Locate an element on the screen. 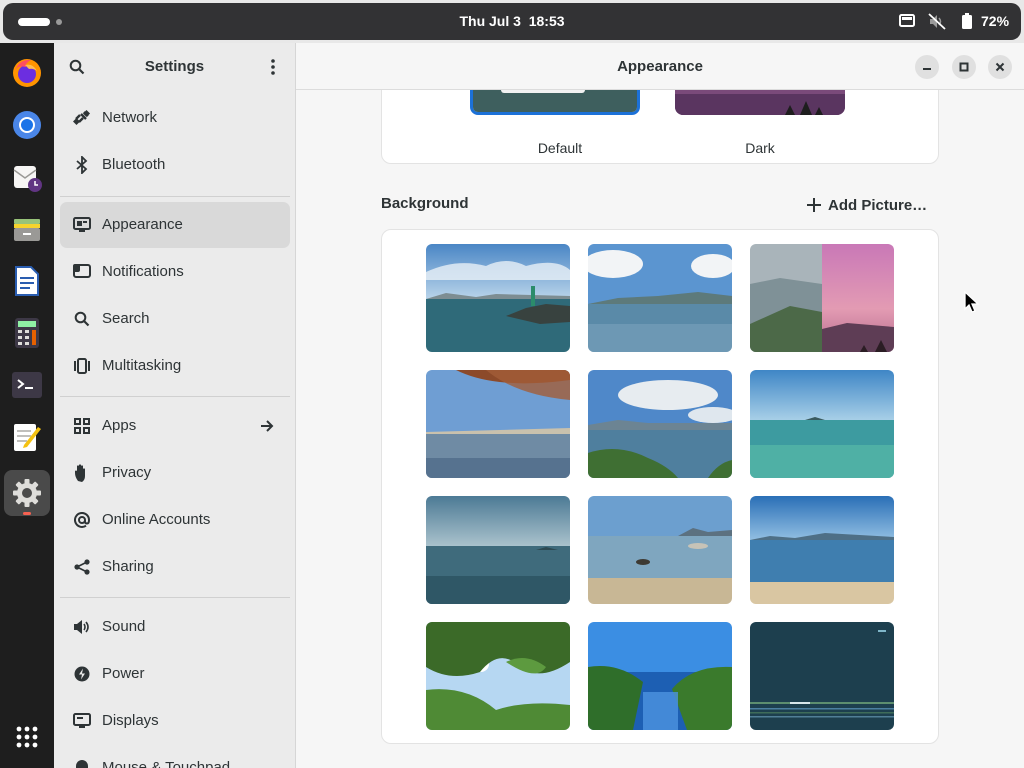 This screenshot has width=1024, height=768. minimize-button is located at coordinates (927, 67).